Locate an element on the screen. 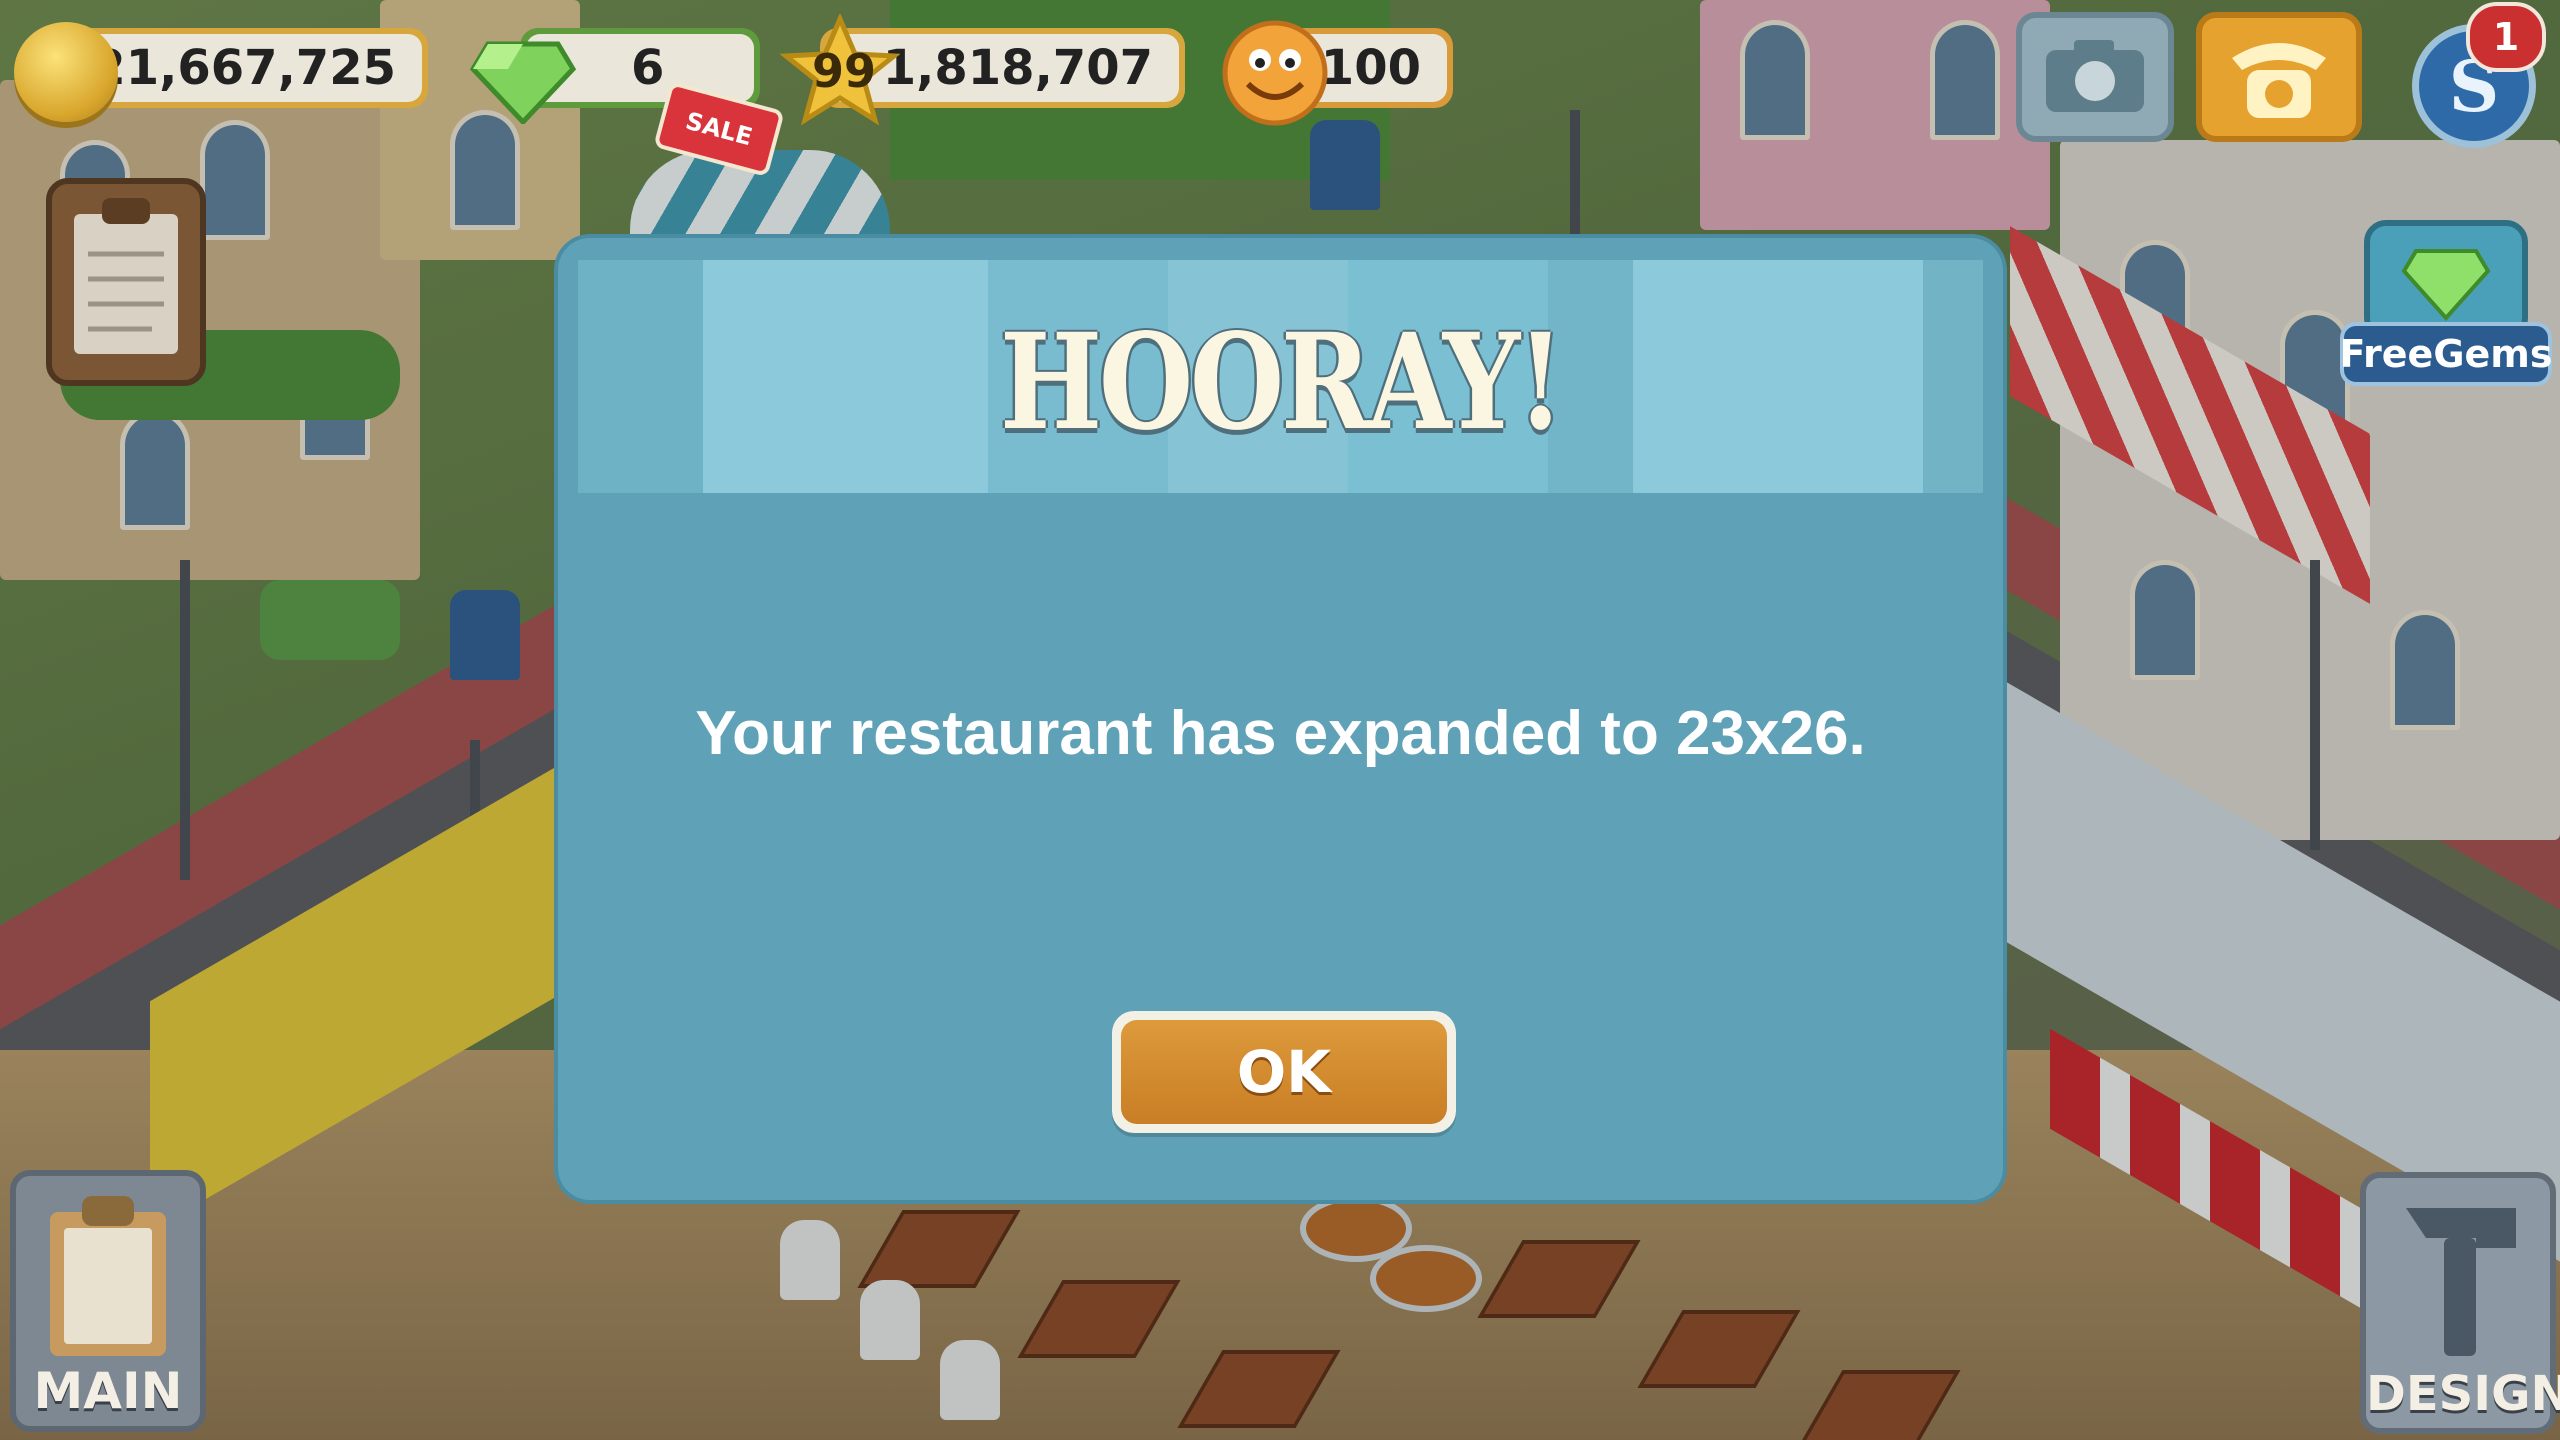 This screenshot has height=1440, width=2560. orders-clipboard-button is located at coordinates (126, 282).